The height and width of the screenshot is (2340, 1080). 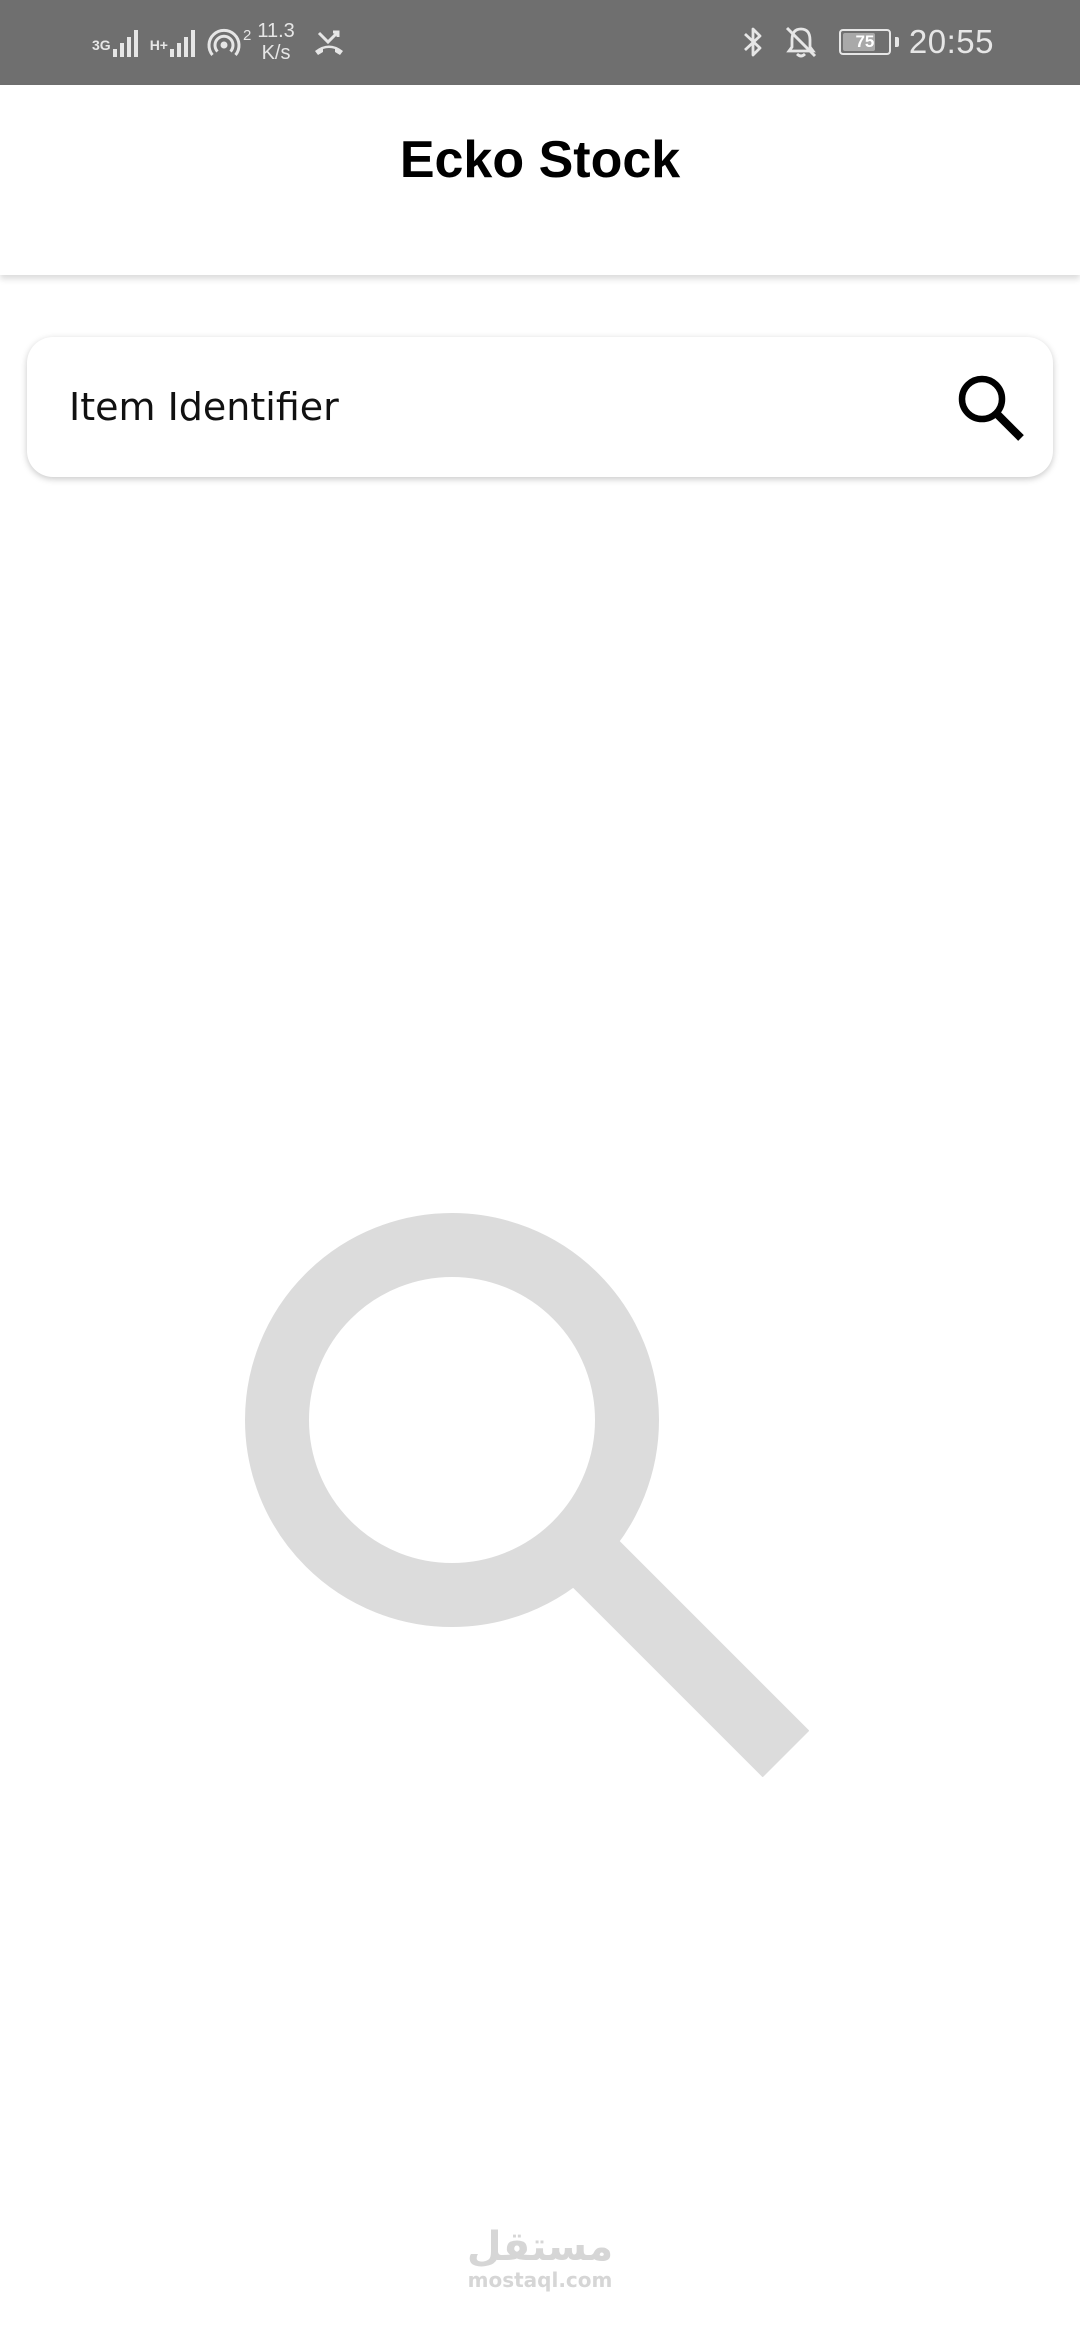 I want to click on hotspot: 2, so click(x=229, y=42).